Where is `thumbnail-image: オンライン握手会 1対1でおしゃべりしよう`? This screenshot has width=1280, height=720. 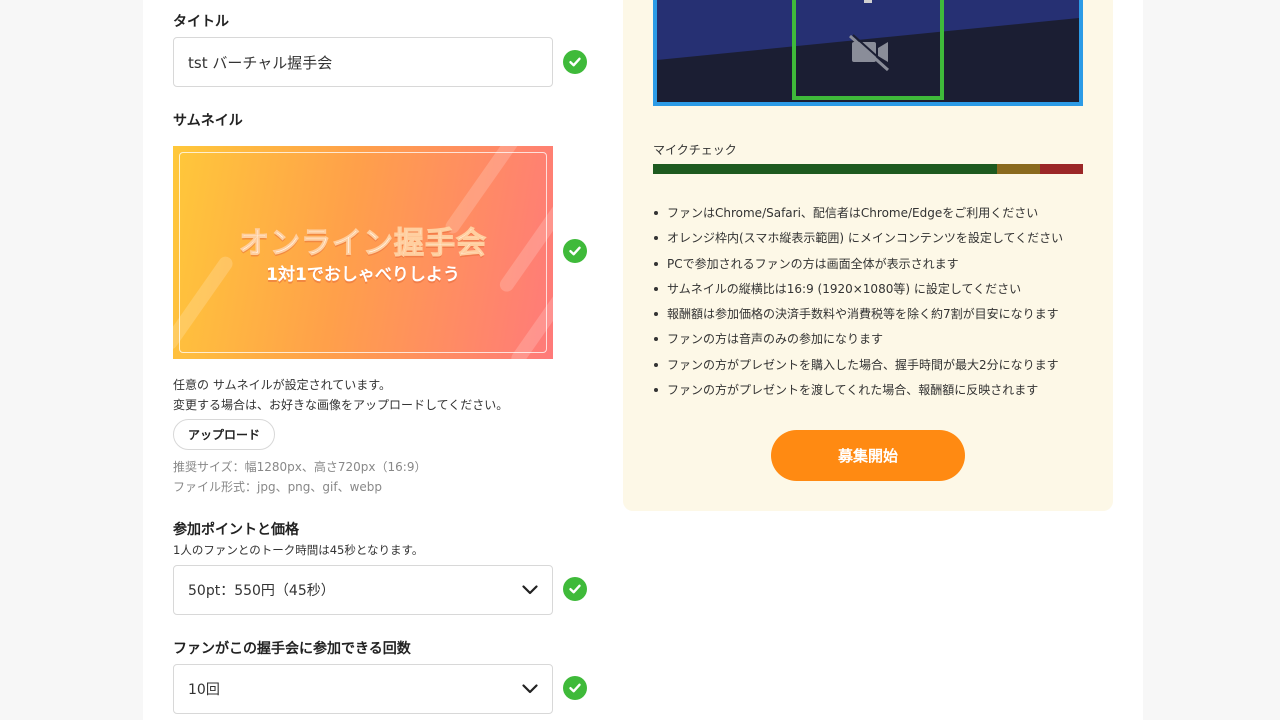 thumbnail-image: オンライン握手会 1対1でおしゃべりしよう is located at coordinates (363, 252).